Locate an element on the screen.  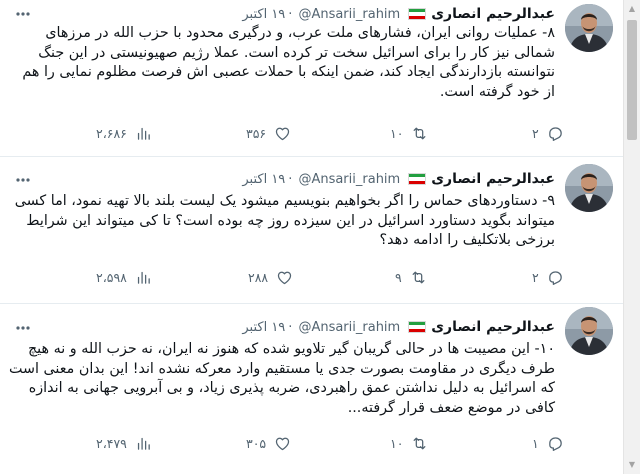
like-button: ۳۰۵ is located at coordinates (268, 443).